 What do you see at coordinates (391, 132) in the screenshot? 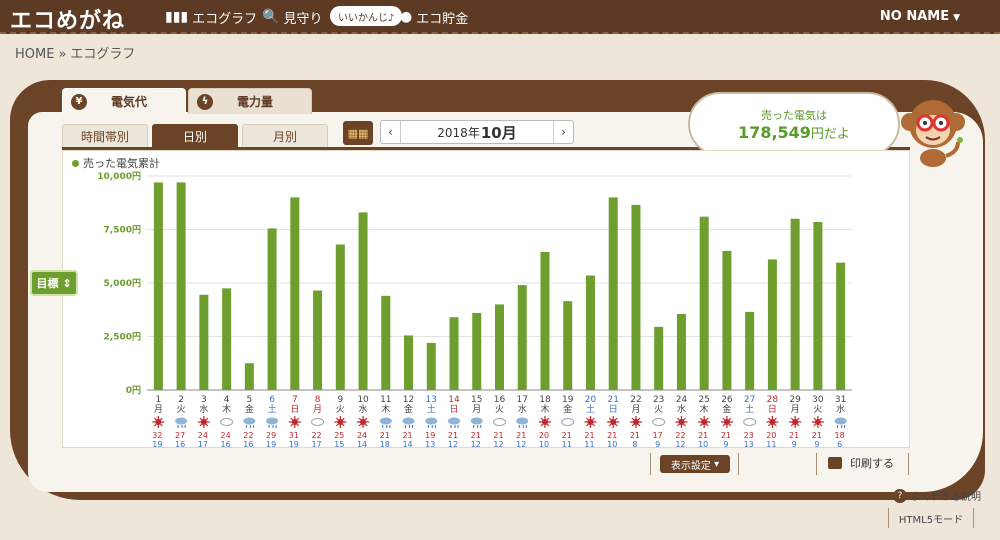
I see `prev-month-button: ‹` at bounding box center [391, 132].